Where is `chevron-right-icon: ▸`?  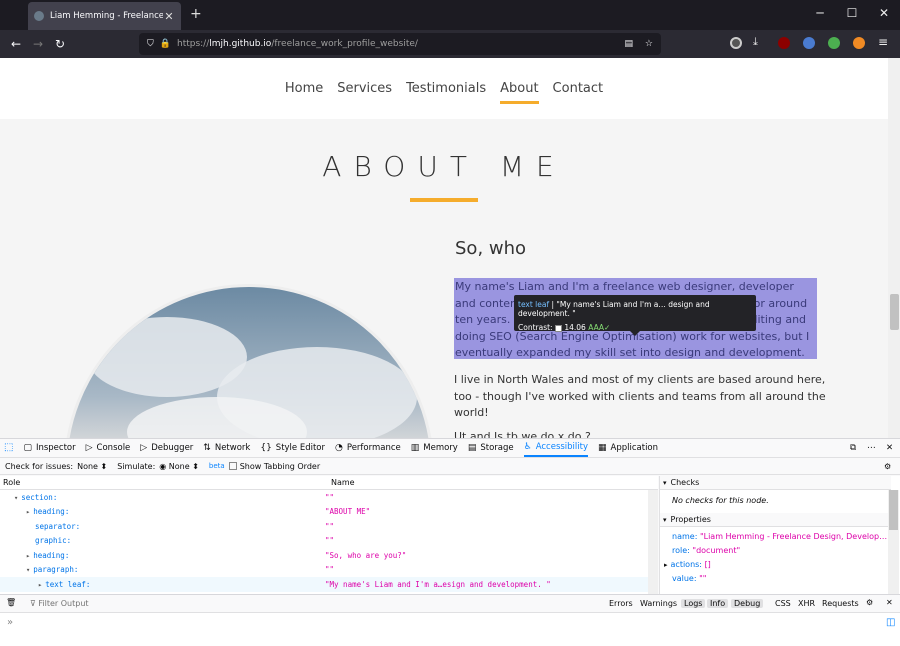
chevron-right-icon: ▸ is located at coordinates (666, 565).